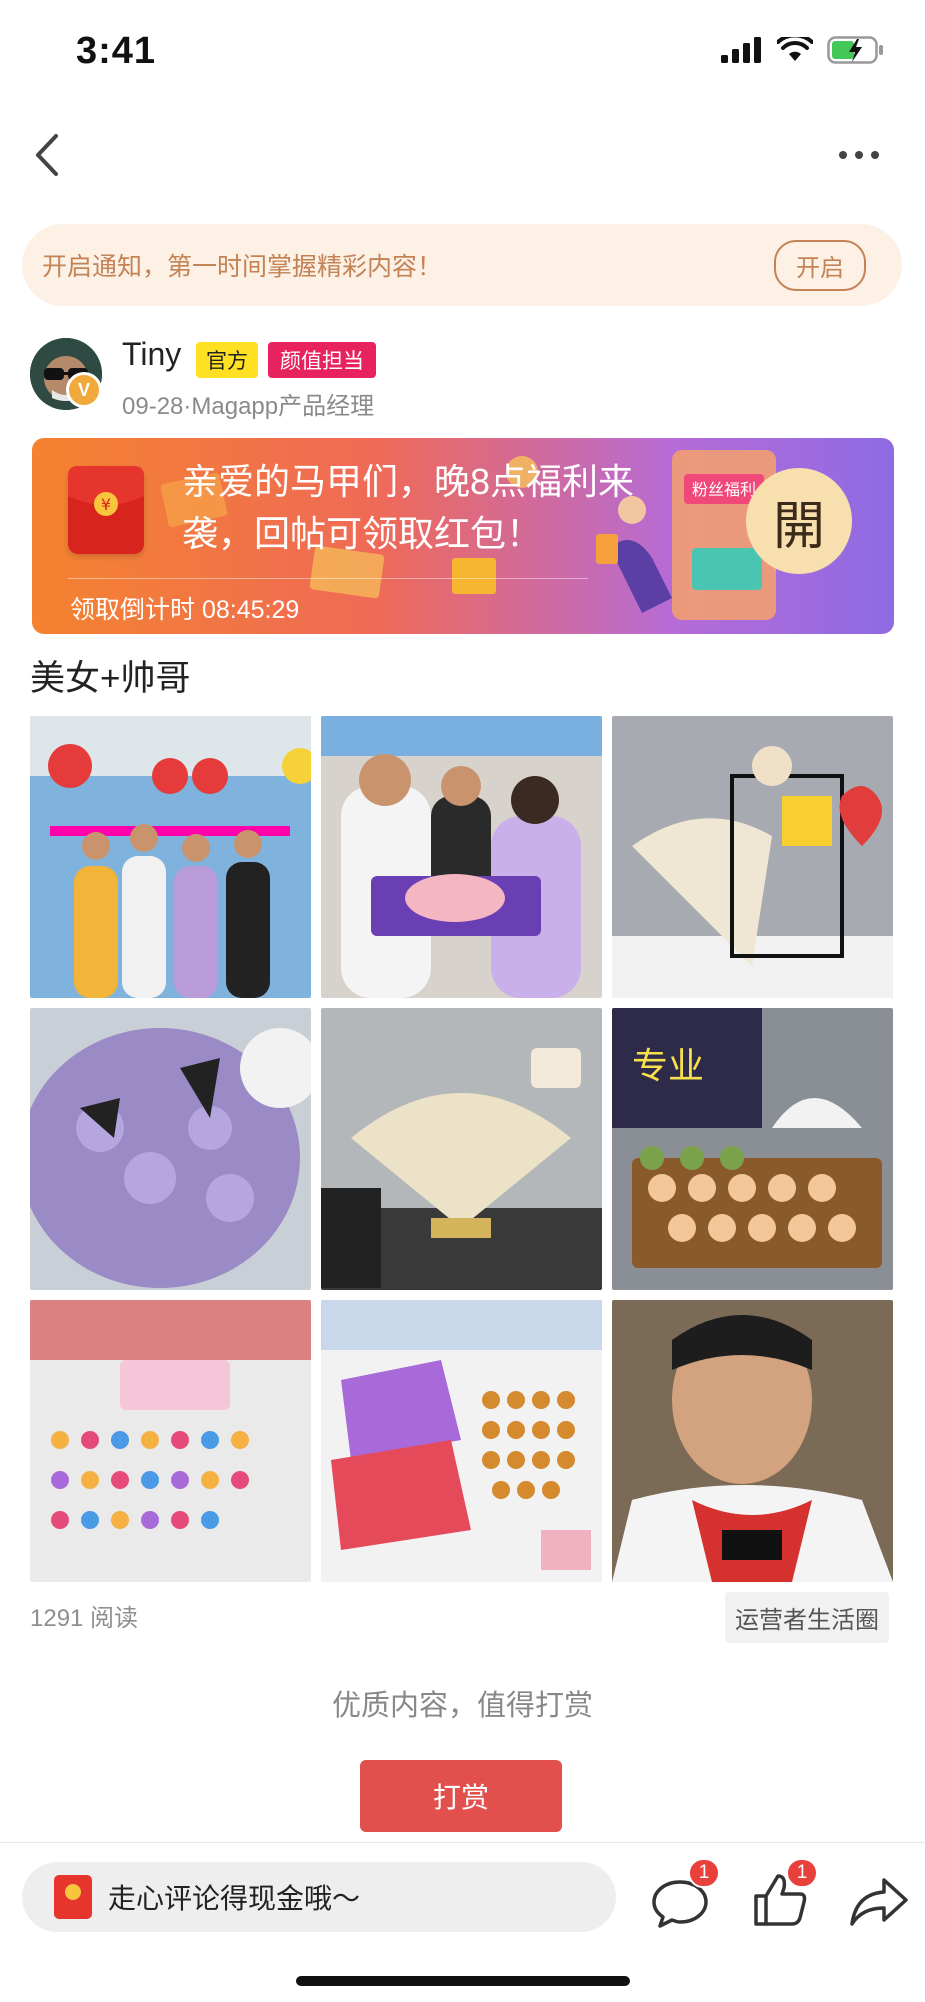 This screenshot has width=925, height=2002. Describe the element at coordinates (461, 857) in the screenshot. I see `photo-cake-cutting` at that location.